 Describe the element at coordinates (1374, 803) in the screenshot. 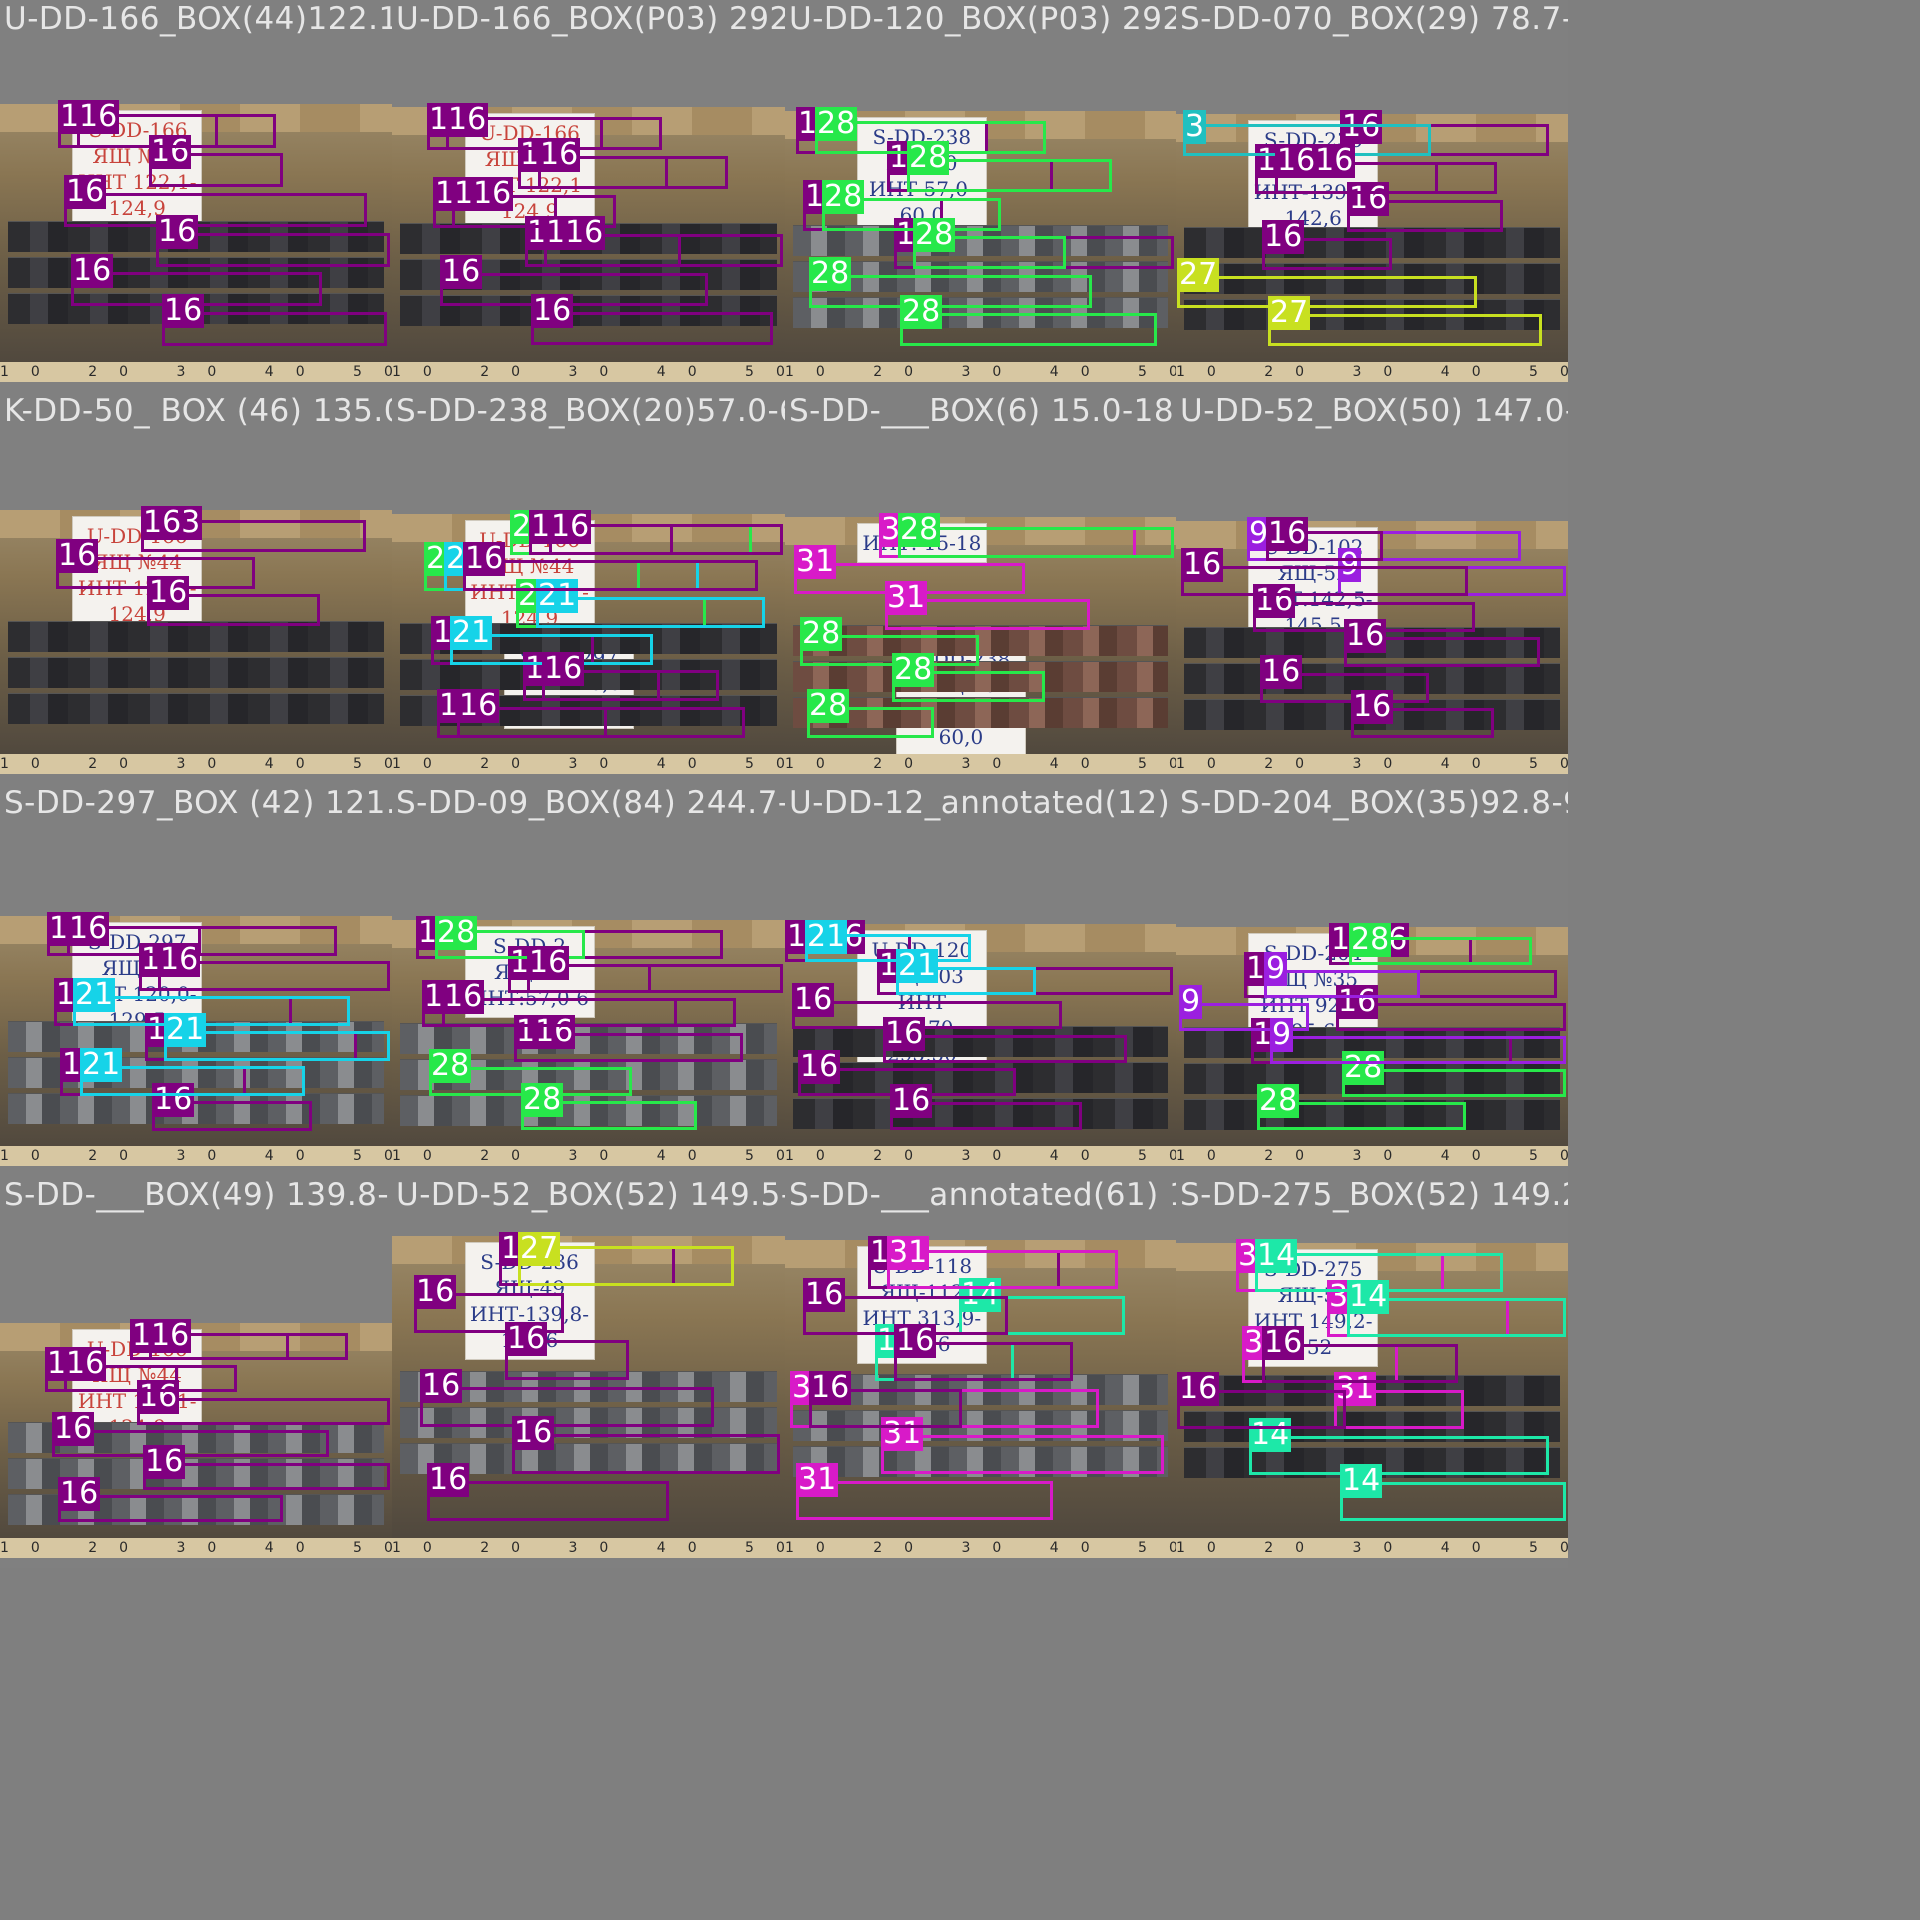

I see `tile-filename-title: S-DD-204_BOX(35)92.8-95.6_annotated` at that location.